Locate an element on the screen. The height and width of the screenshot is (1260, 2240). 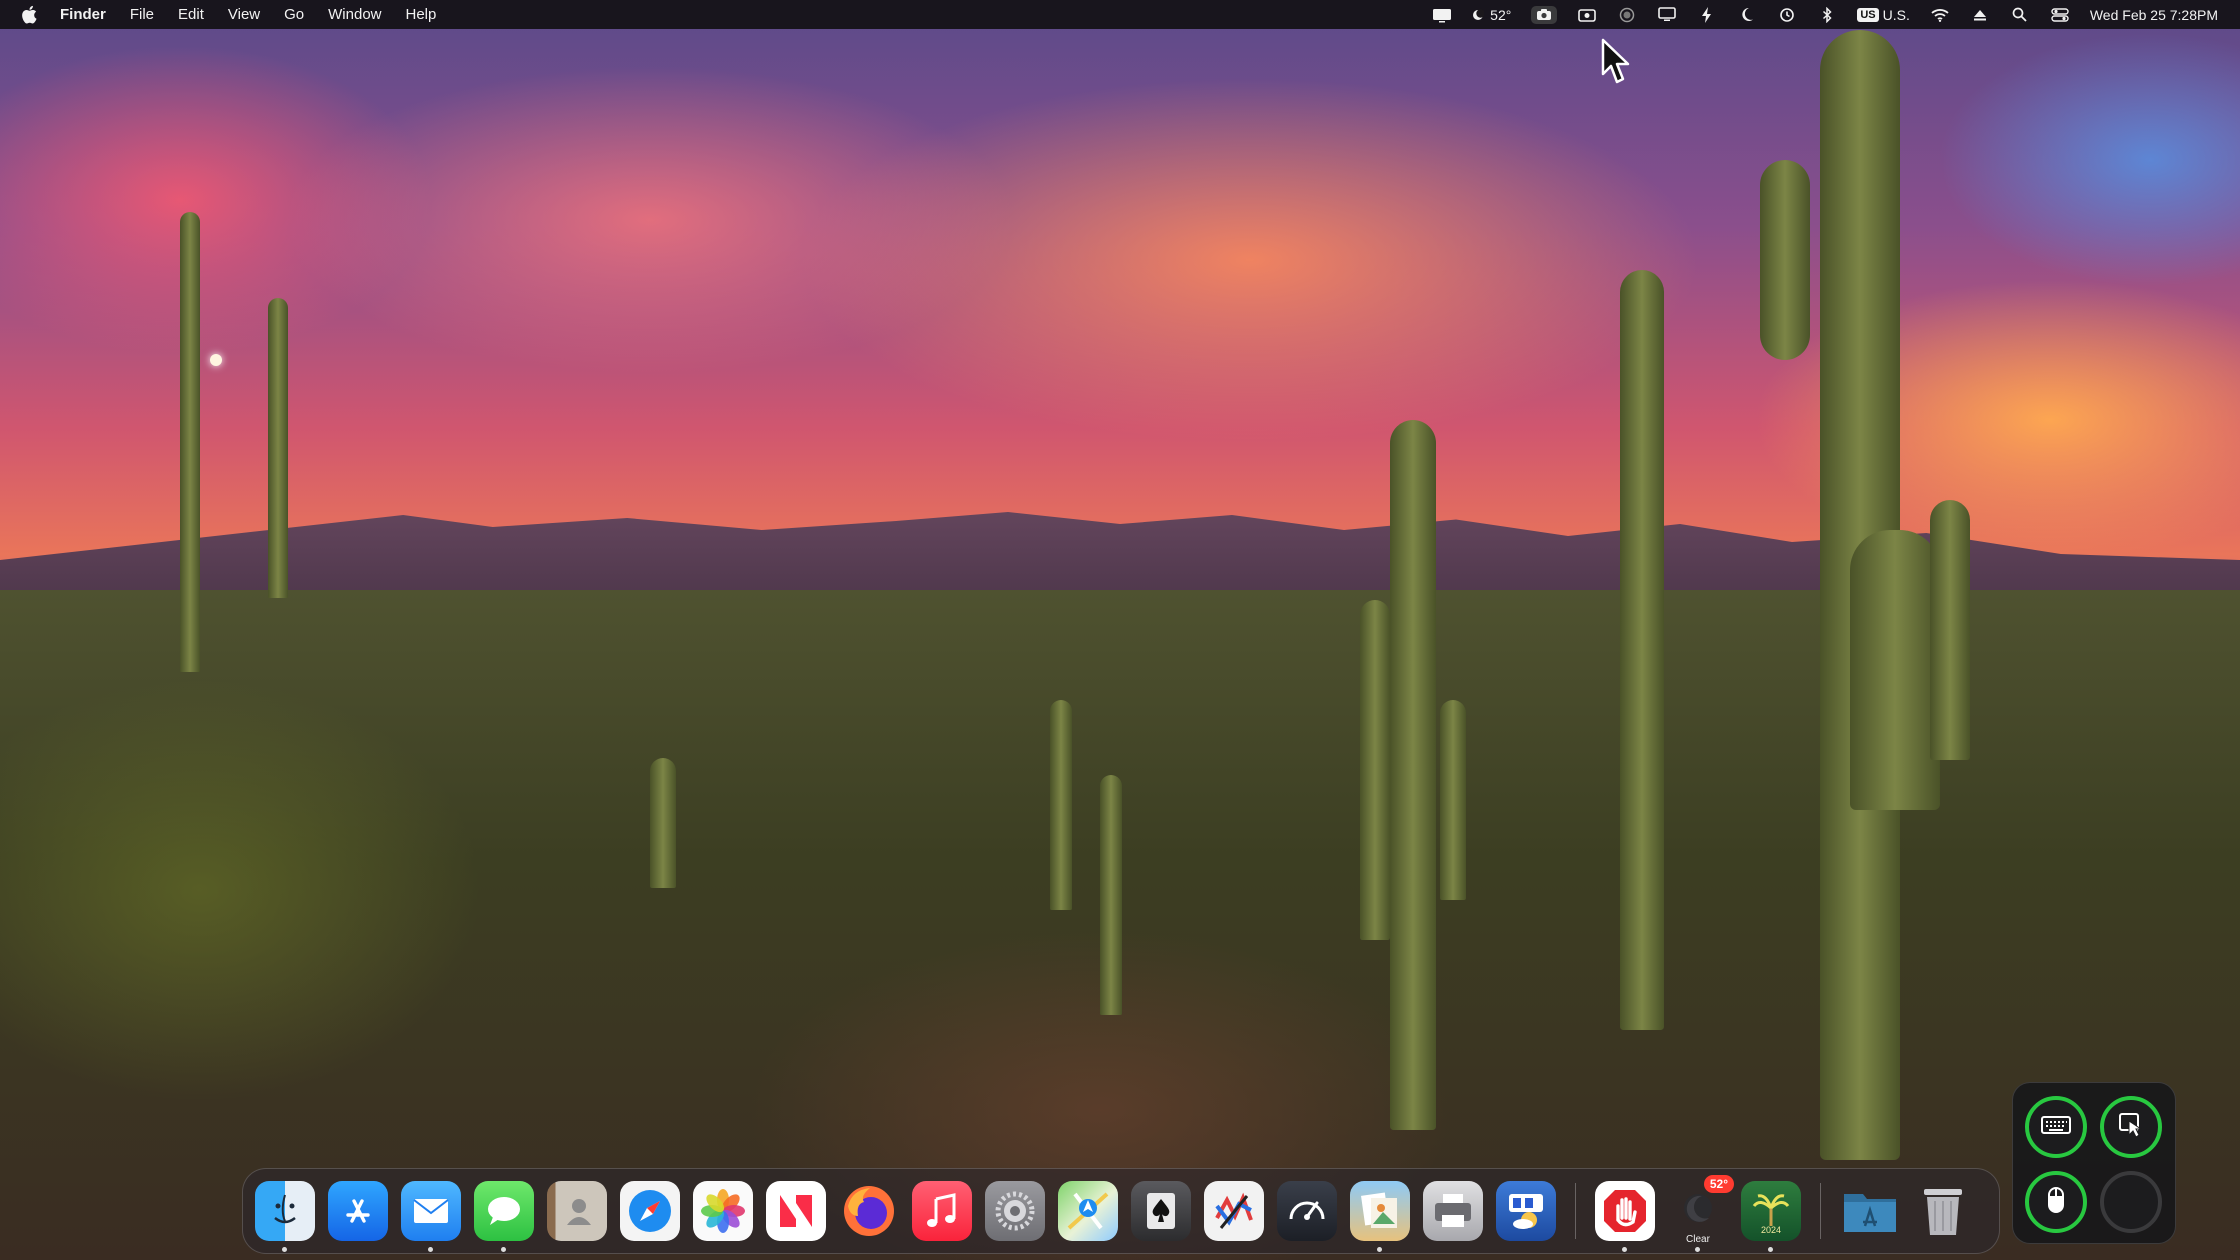
printer-icon is located at coordinates (1453, 1211).